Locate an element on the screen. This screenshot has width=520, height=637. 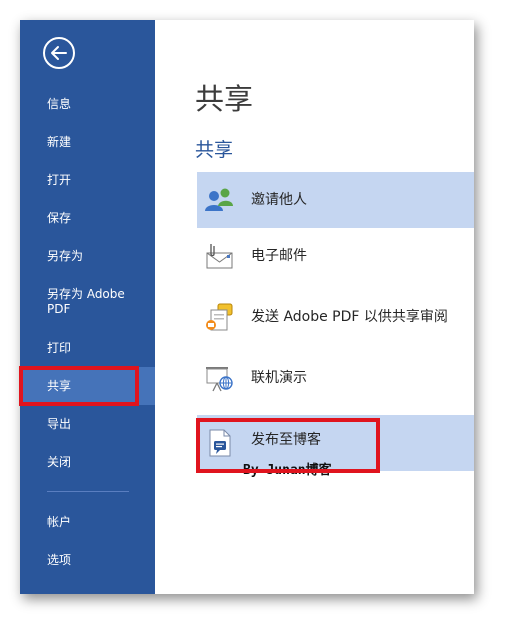
nav-divider is located at coordinates (88, 491).